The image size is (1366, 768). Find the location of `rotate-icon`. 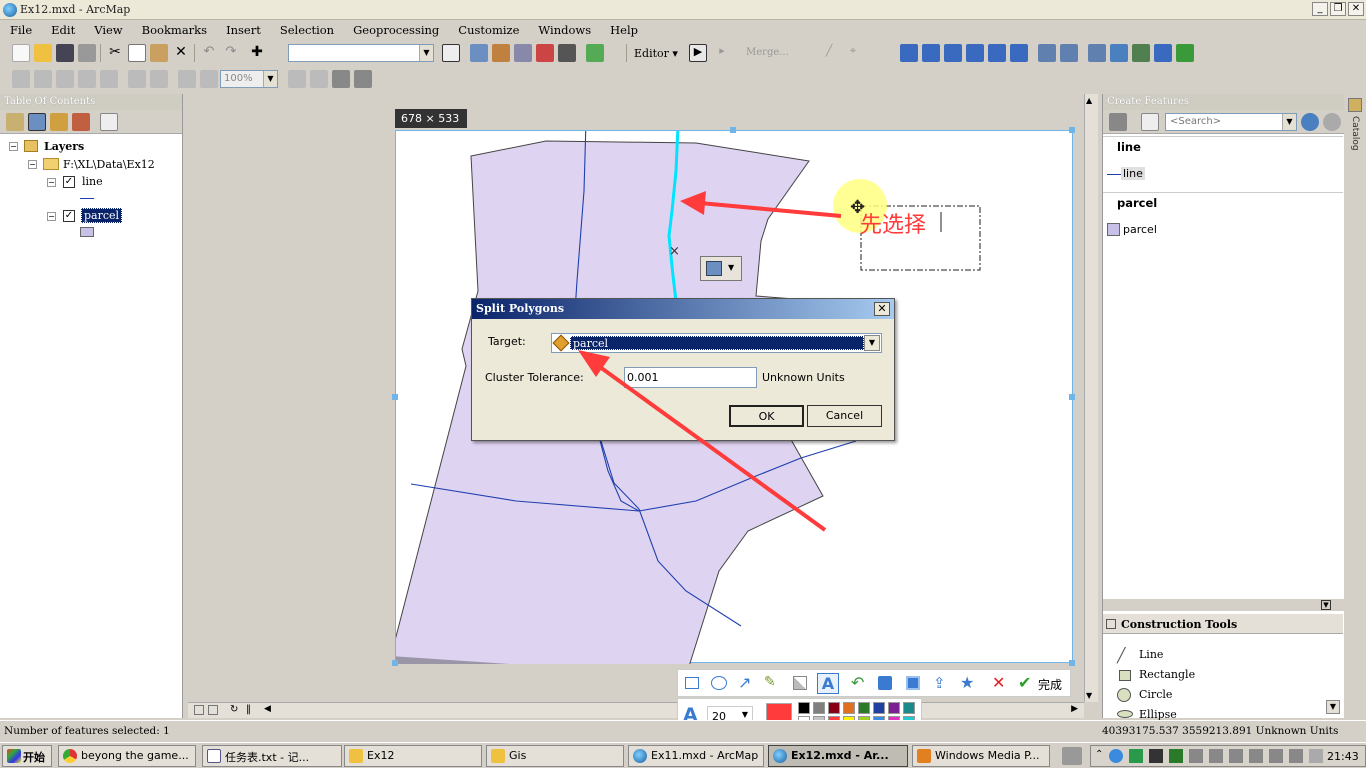

rotate-icon is located at coordinates (975, 53).